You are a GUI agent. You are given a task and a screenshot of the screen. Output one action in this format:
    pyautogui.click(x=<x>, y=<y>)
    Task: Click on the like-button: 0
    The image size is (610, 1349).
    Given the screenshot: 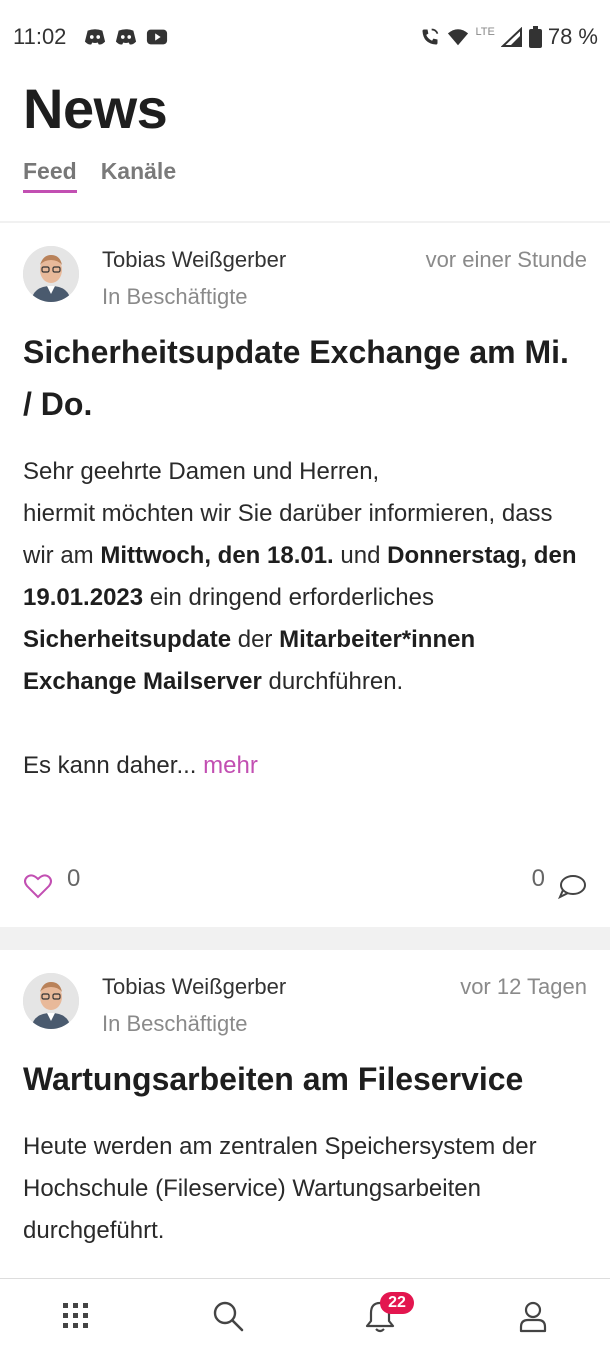 What is the action you would take?
    pyautogui.click(x=52, y=882)
    